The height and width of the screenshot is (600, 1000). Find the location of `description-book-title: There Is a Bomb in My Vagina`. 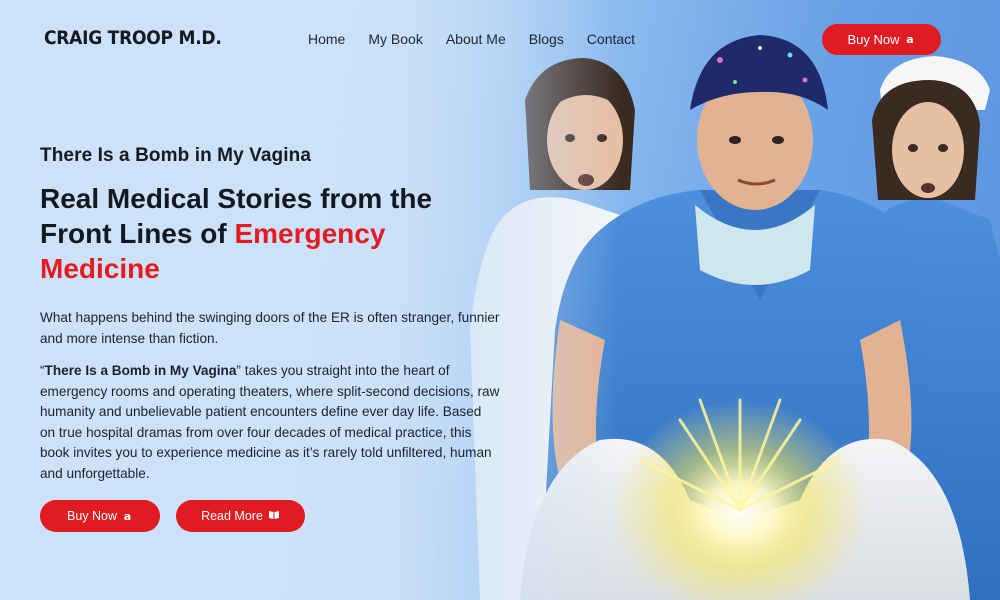

description-book-title: There Is a Bomb in My Vagina is located at coordinates (140, 370).